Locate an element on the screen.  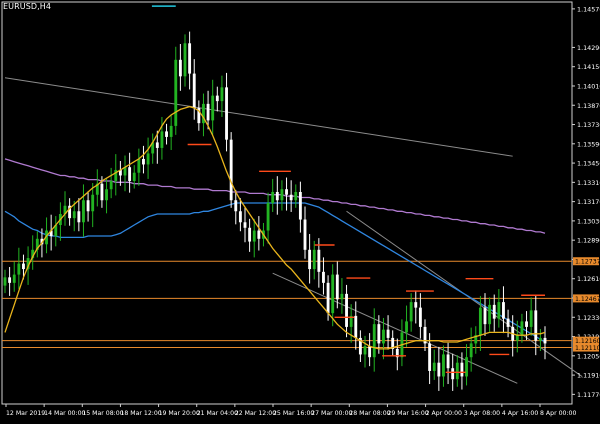
price-tag-label: 1.12110 is located at coordinates (587, 348).